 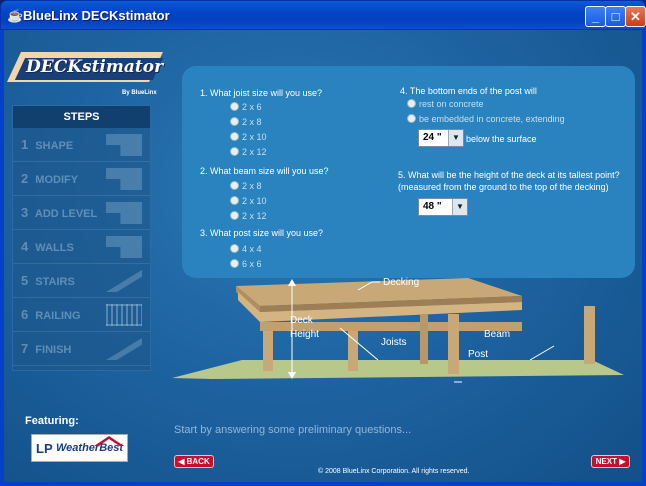 What do you see at coordinates (615, 16) in the screenshot?
I see `maximize-button: □` at bounding box center [615, 16].